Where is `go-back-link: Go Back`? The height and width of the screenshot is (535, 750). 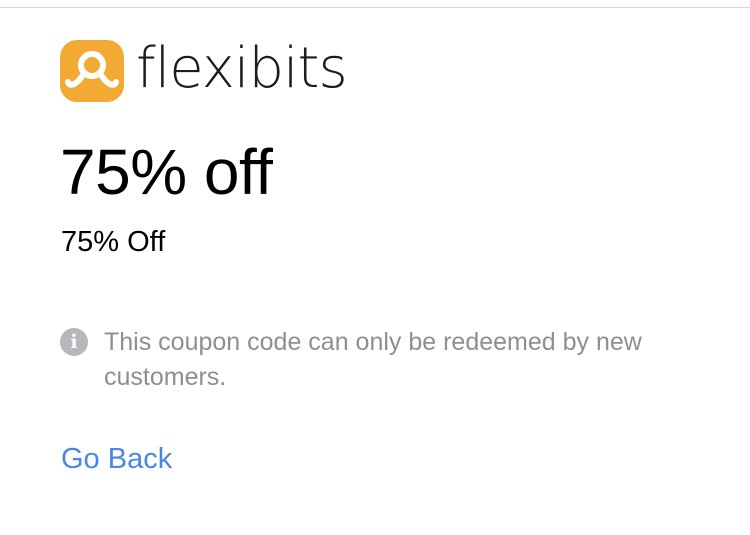 go-back-link: Go Back is located at coordinates (116, 459).